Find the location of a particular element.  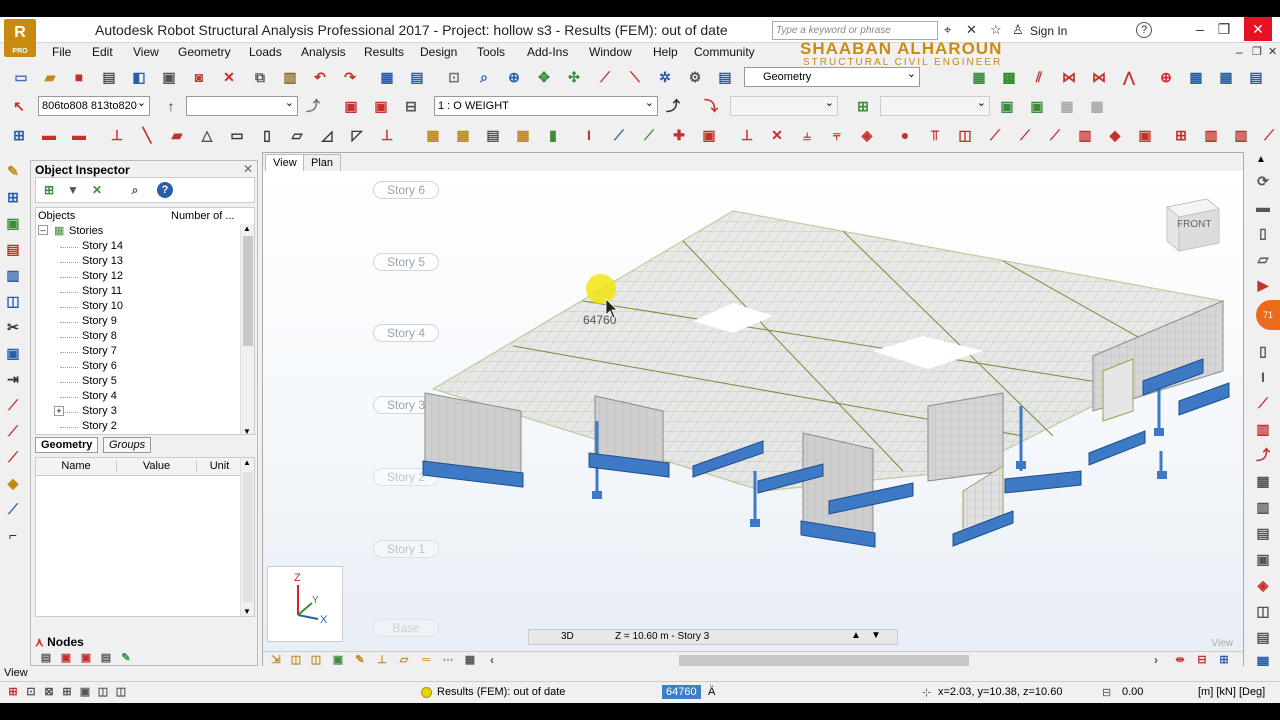

snow-wind-icon: ◆ is located at coordinates (1115, 135).